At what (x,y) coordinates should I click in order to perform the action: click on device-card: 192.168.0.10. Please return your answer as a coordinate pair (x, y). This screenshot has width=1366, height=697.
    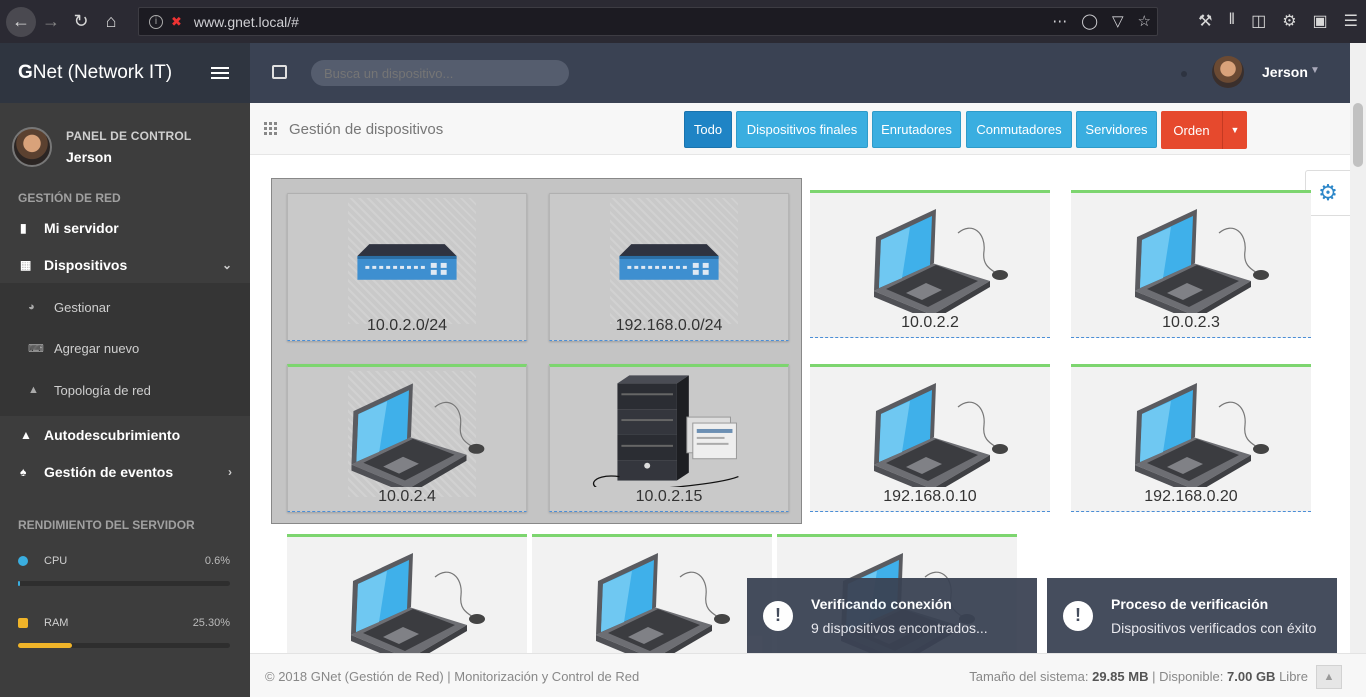
    Looking at the image, I should click on (930, 438).